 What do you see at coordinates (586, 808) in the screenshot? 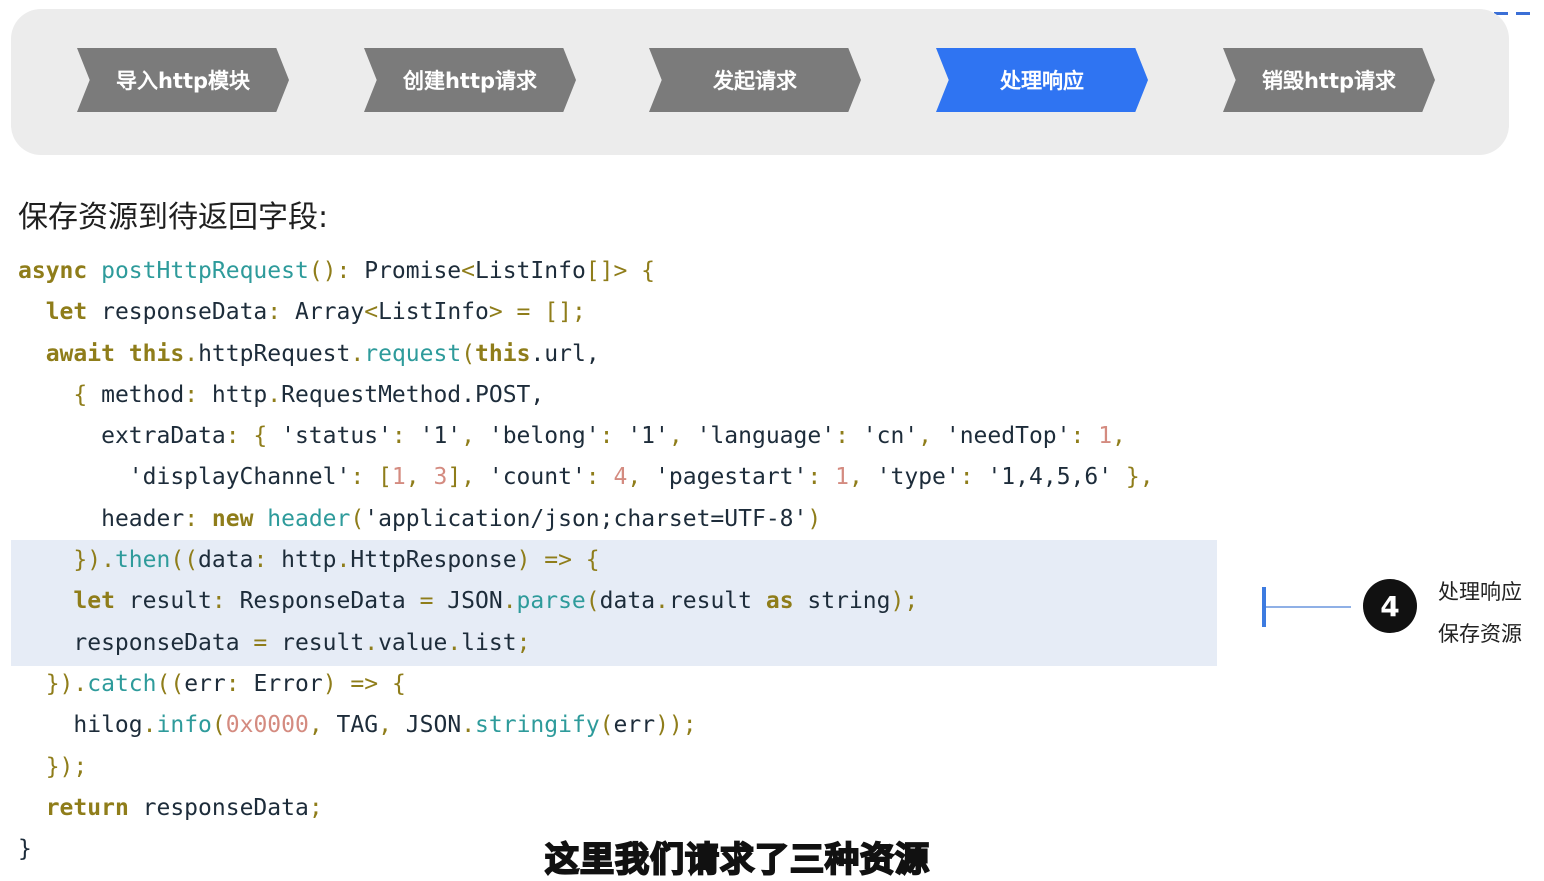
I see `code-line-14: return responseData;` at bounding box center [586, 808].